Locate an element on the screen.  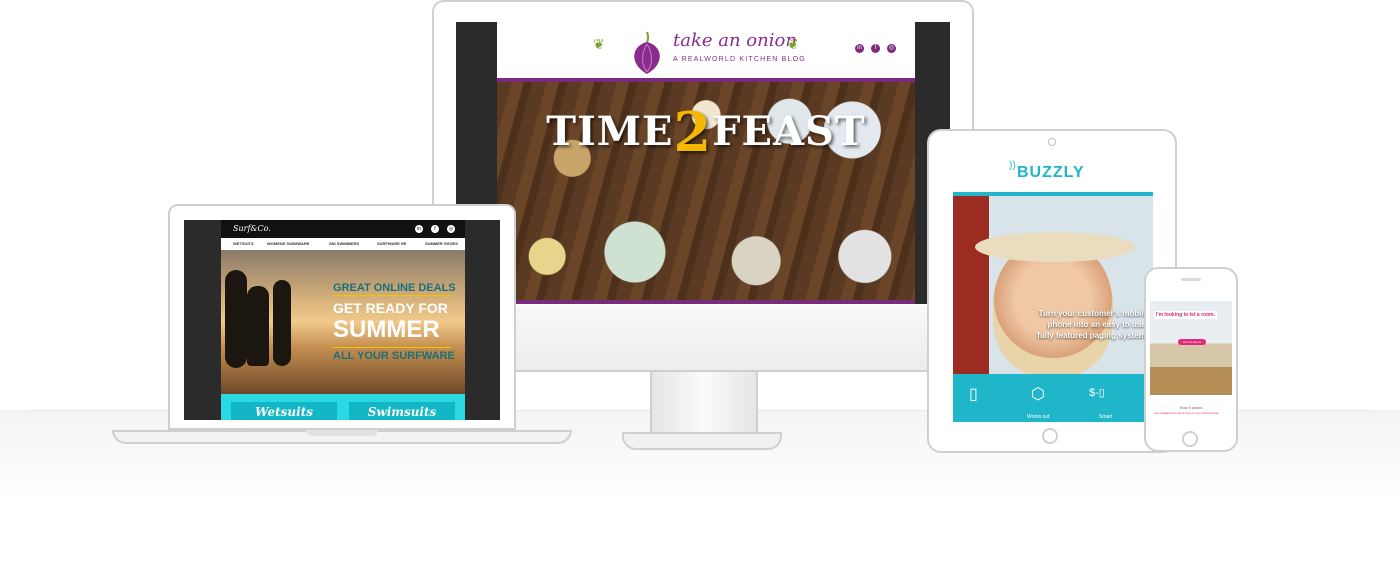
woman-hat is located at coordinates (1055, 247).